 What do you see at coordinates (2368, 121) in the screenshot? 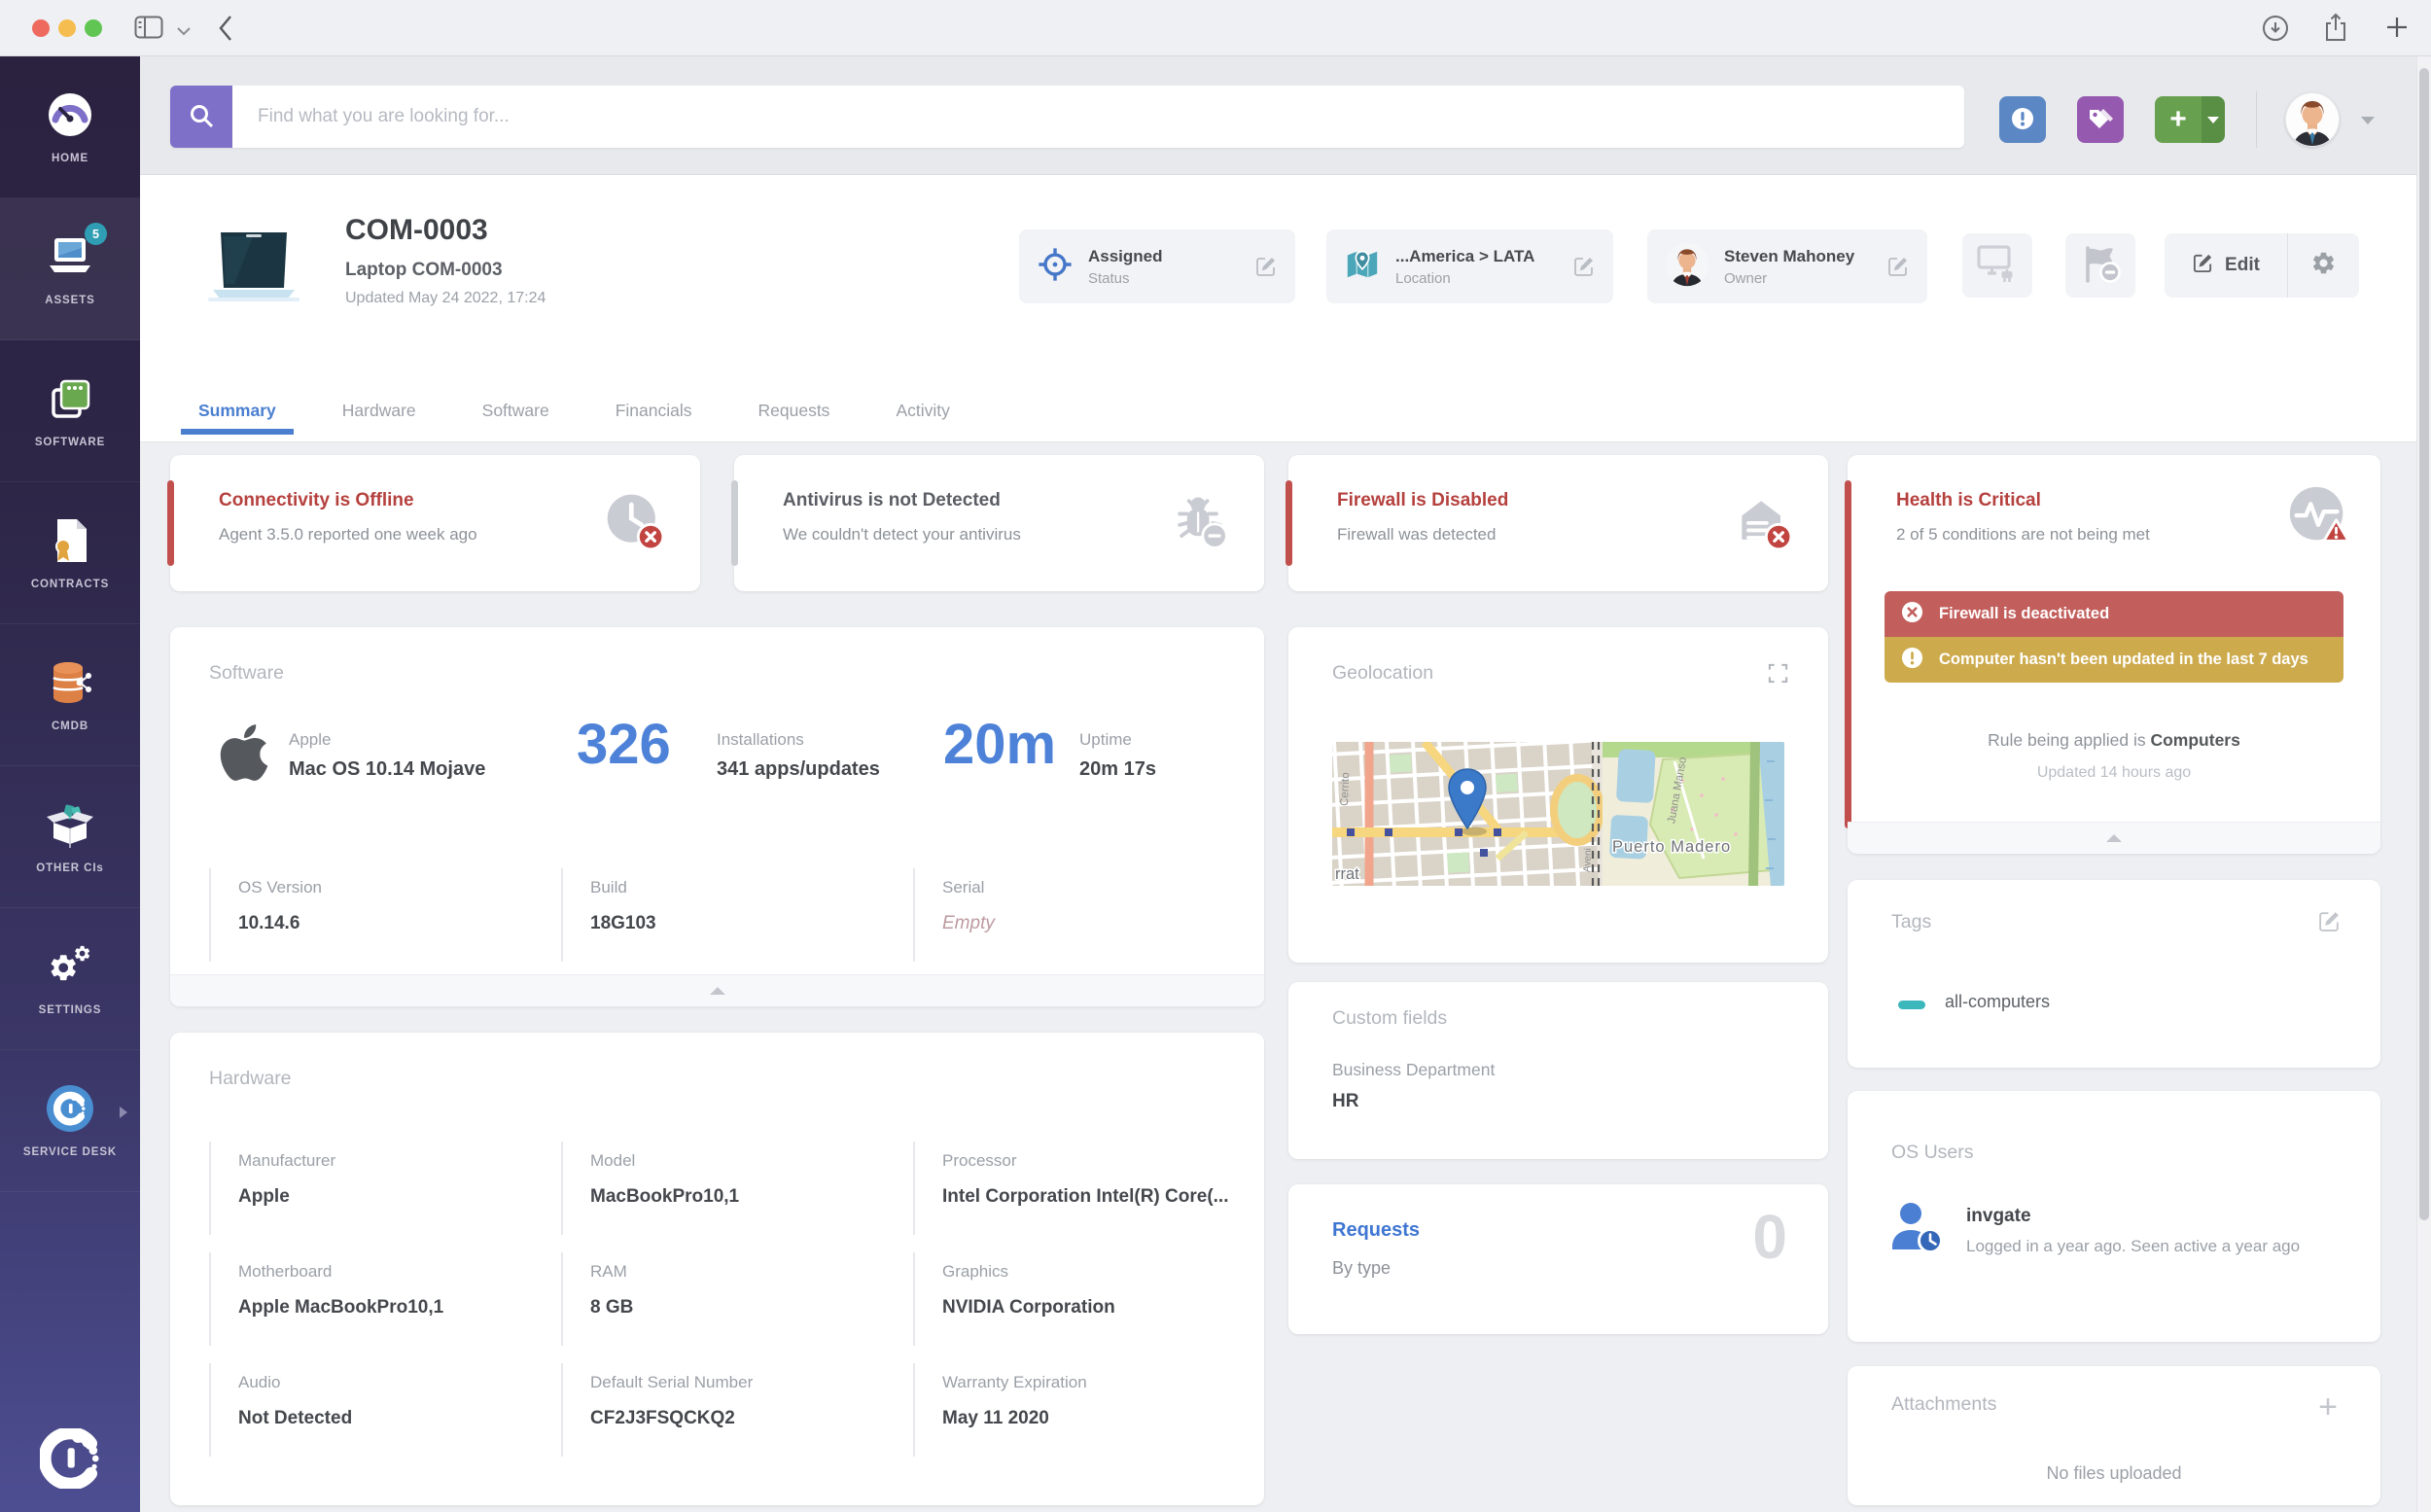
I see `user-menu-caret` at bounding box center [2368, 121].